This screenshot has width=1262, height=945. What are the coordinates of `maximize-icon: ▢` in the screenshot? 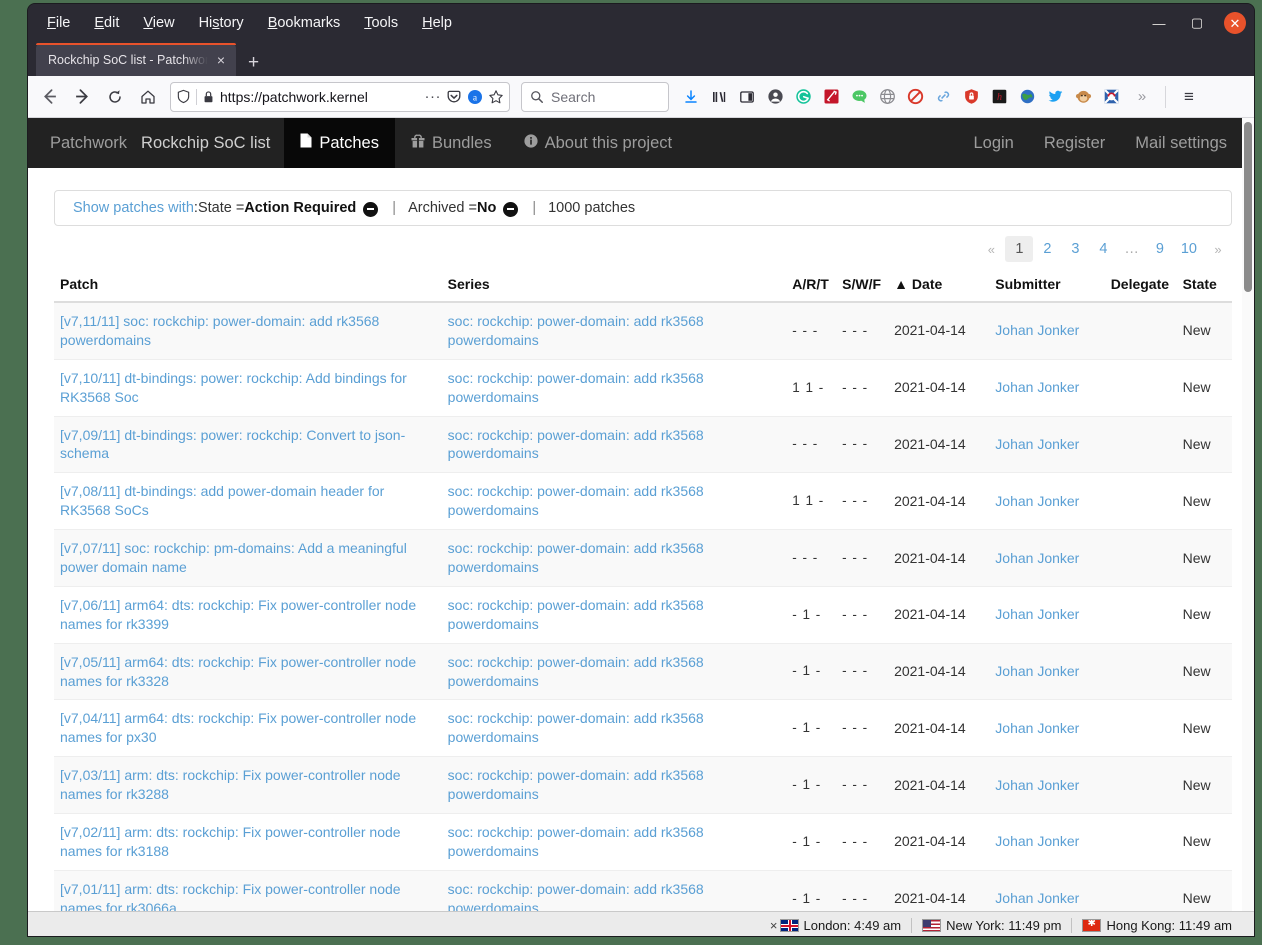 It's located at (1197, 23).